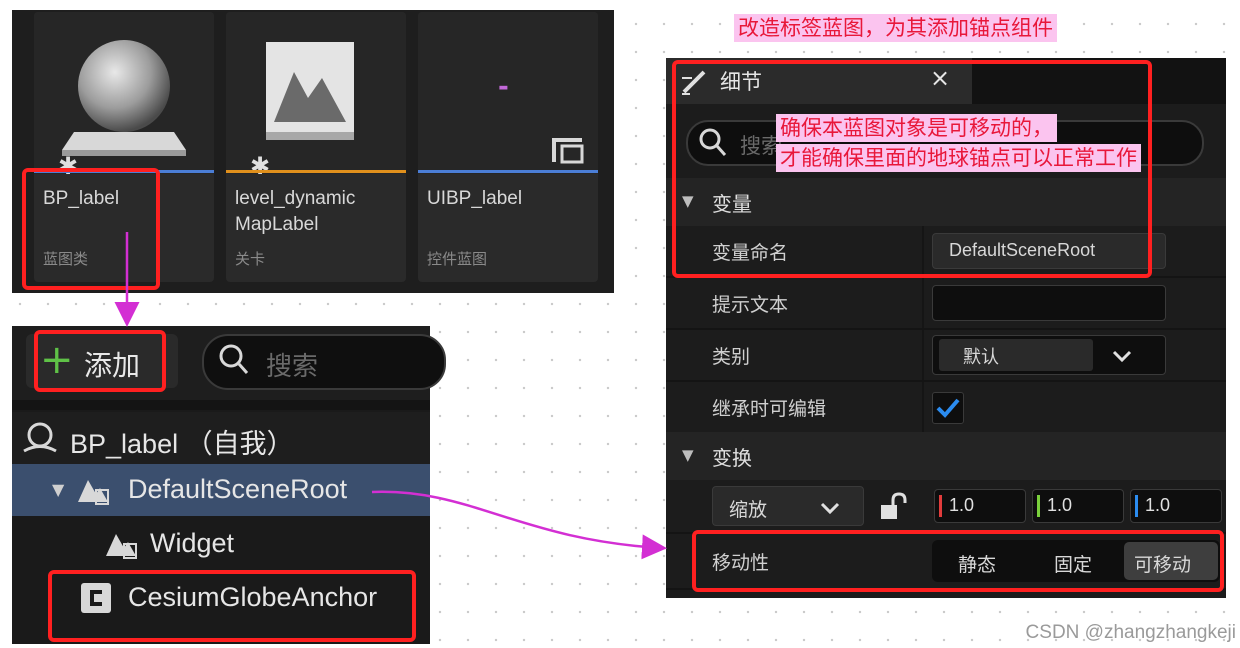 This screenshot has height=648, width=1240. I want to click on asset-thumbnail: -, so click(508, 93).